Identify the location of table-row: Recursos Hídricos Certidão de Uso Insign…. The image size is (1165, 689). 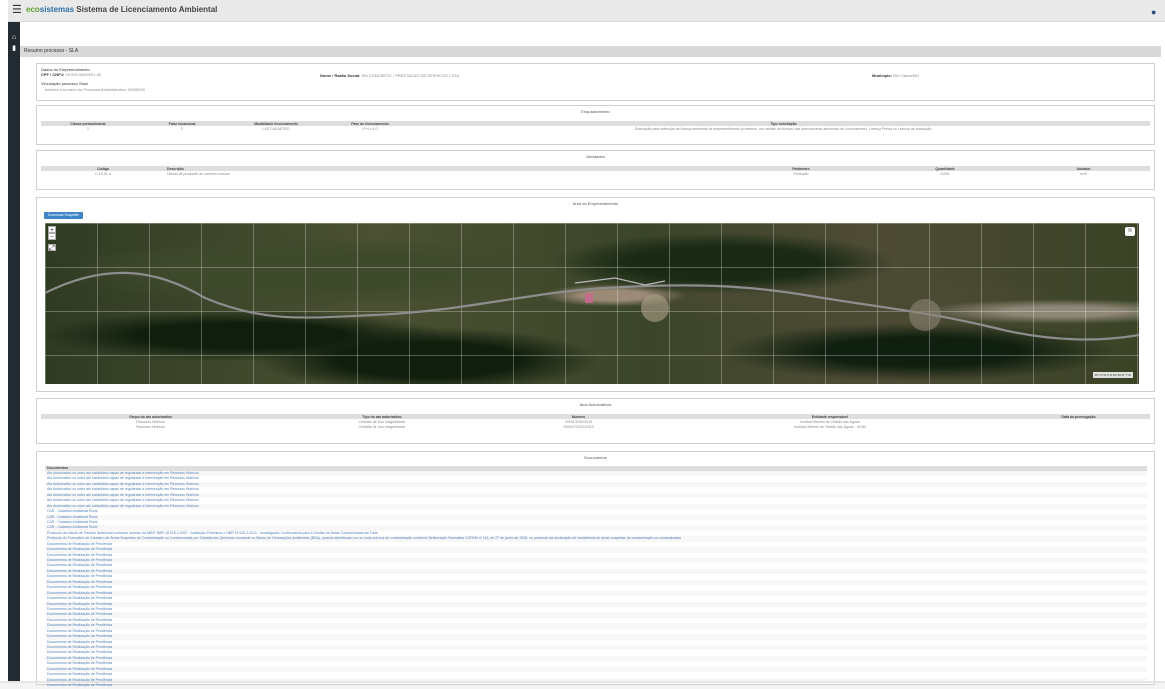
(595, 426).